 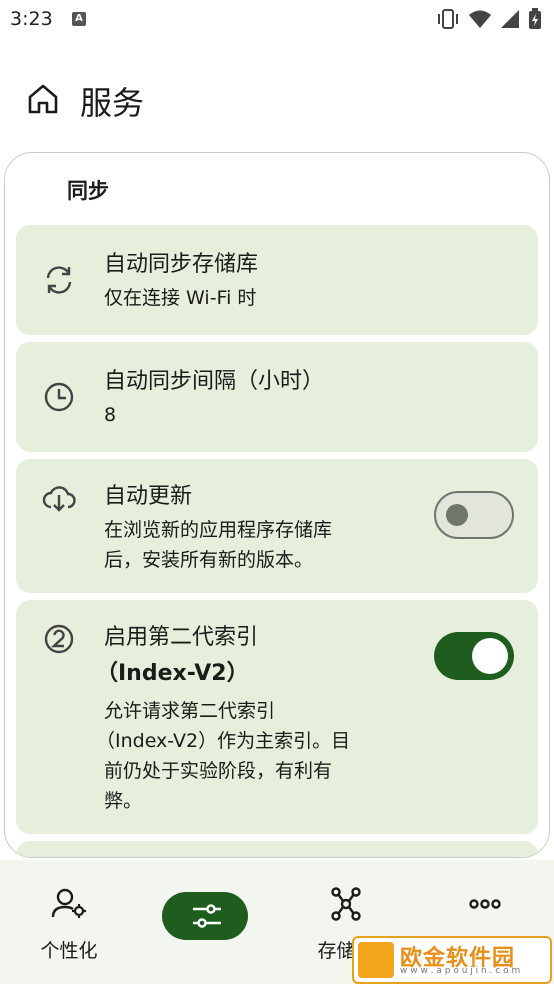 I want to click on item-desc: 8, so click(x=110, y=415).